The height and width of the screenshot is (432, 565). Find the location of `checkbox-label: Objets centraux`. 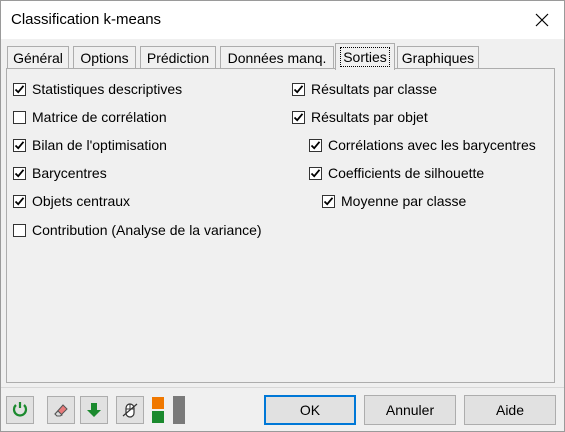

checkbox-label: Objets centraux is located at coordinates (81, 201).